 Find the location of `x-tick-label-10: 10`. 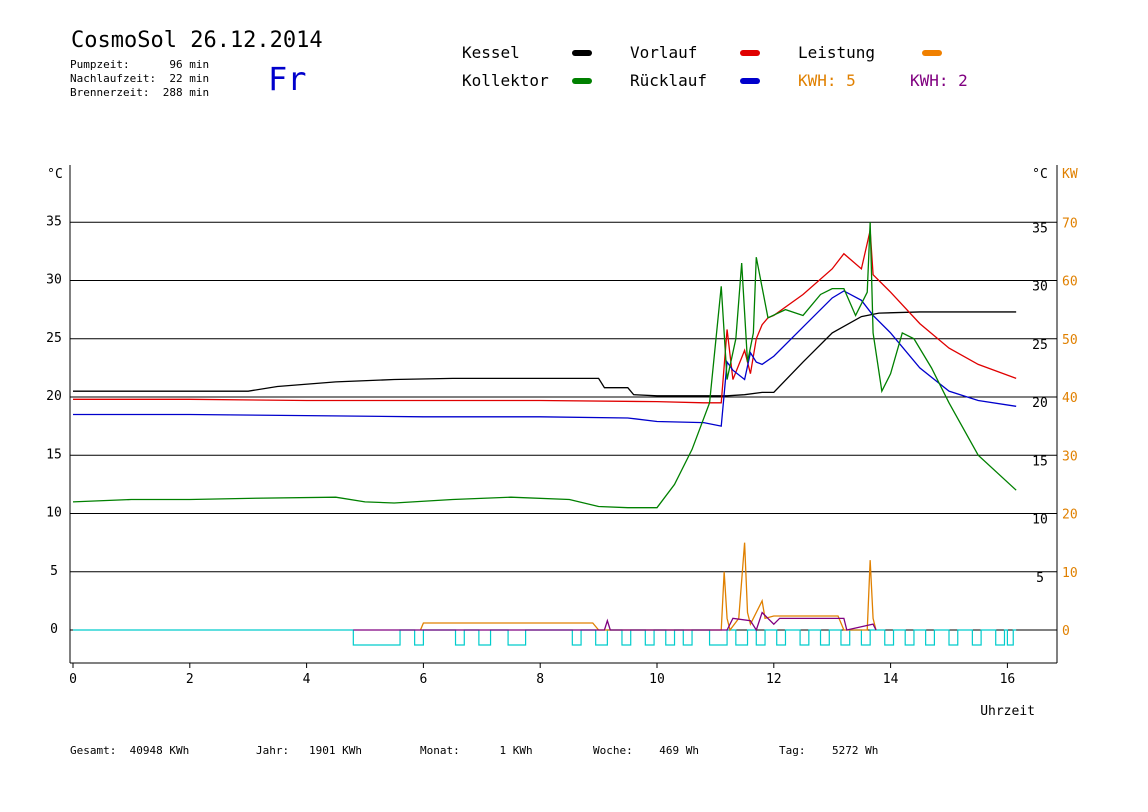

x-tick-label-10: 10 is located at coordinates (657, 679).